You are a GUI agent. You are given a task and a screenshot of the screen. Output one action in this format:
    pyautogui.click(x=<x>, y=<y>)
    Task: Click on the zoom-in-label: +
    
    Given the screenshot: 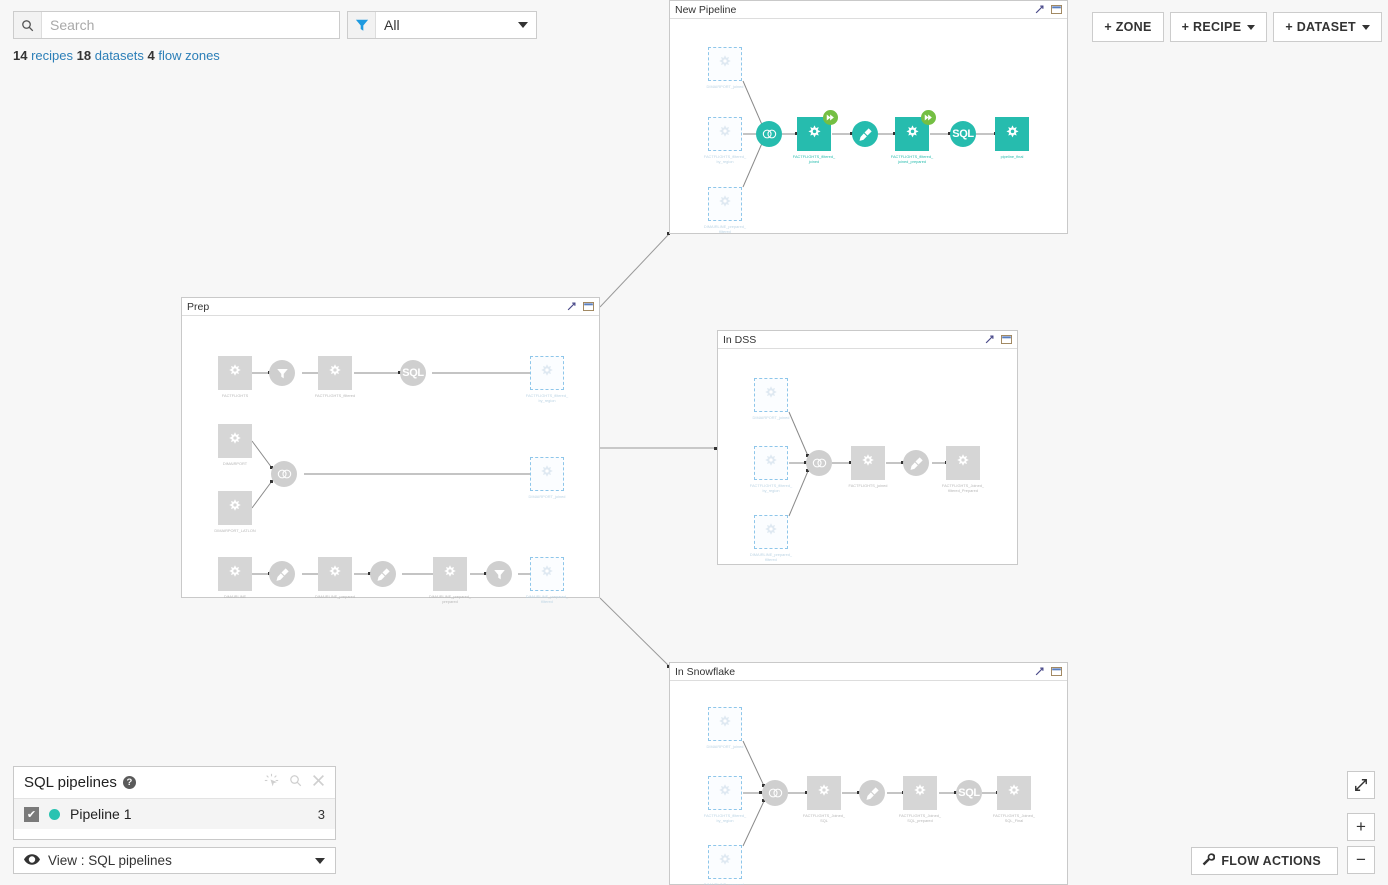 What is the action you would take?
    pyautogui.click(x=1361, y=827)
    